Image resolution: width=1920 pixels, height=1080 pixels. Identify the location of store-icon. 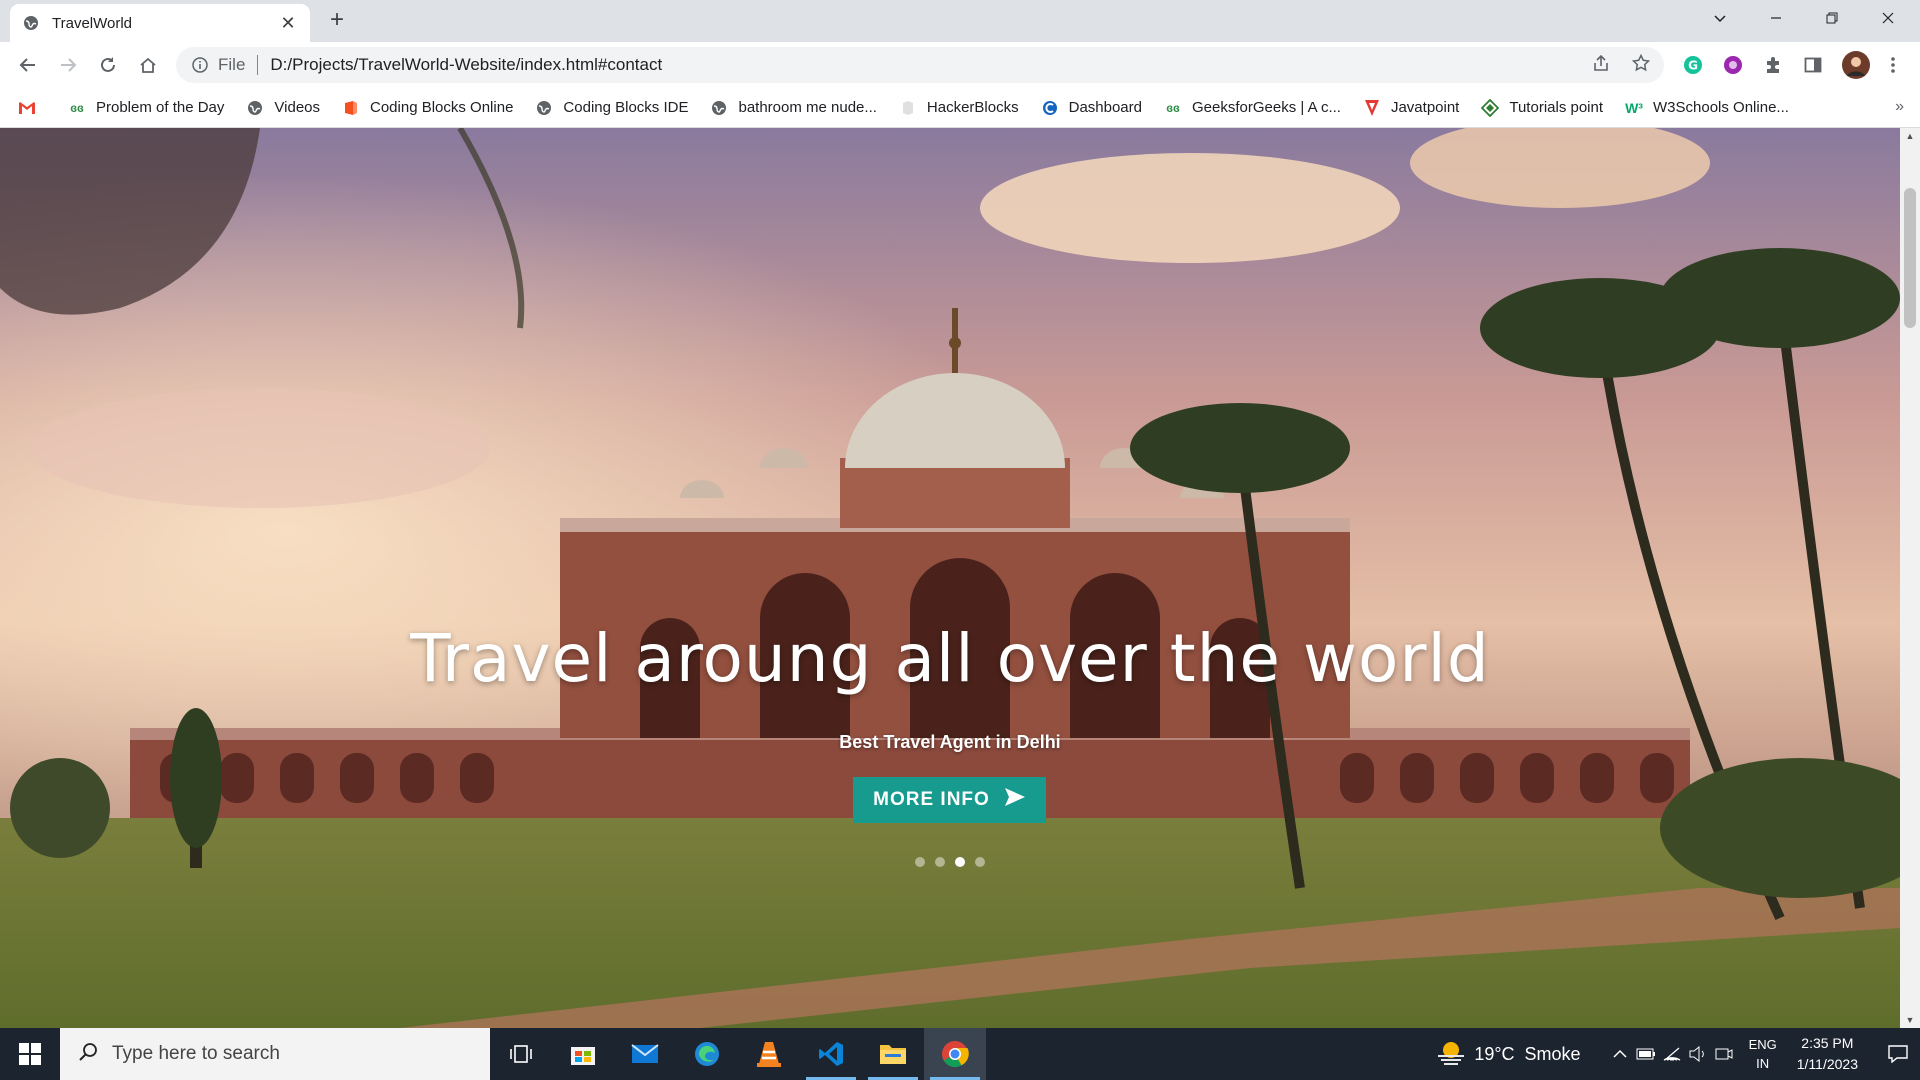
(583, 1054).